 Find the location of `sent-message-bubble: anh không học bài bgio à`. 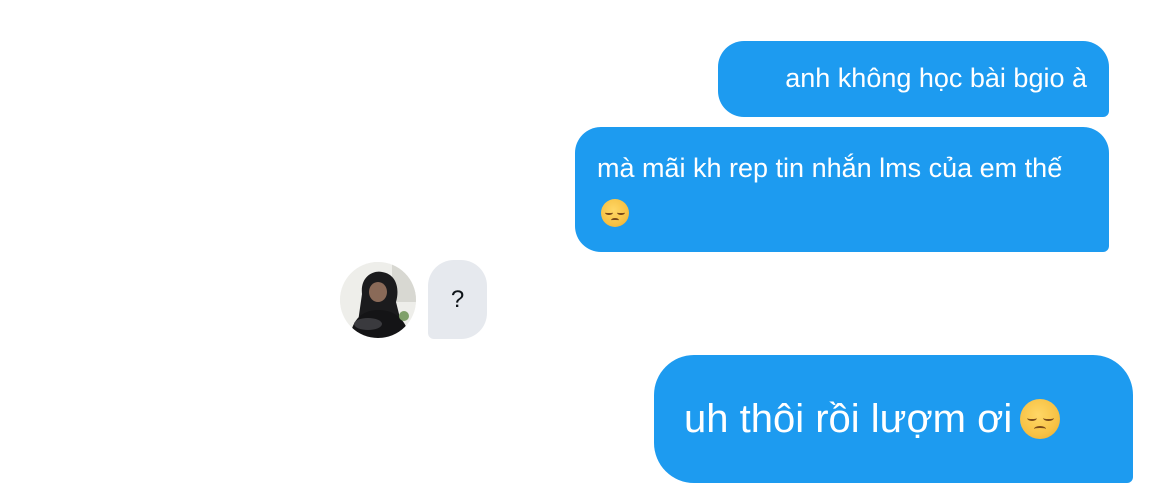

sent-message-bubble: anh không học bài bgio à is located at coordinates (913, 79).